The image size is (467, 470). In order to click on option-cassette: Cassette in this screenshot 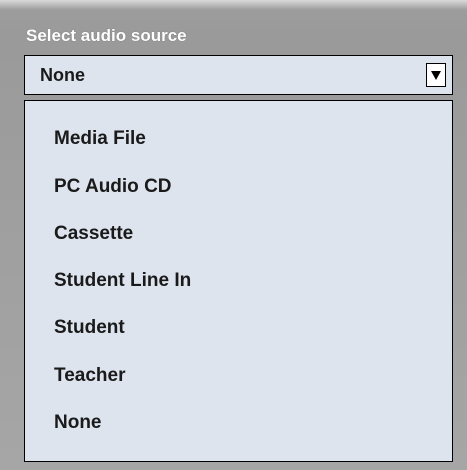, I will do `click(93, 234)`.